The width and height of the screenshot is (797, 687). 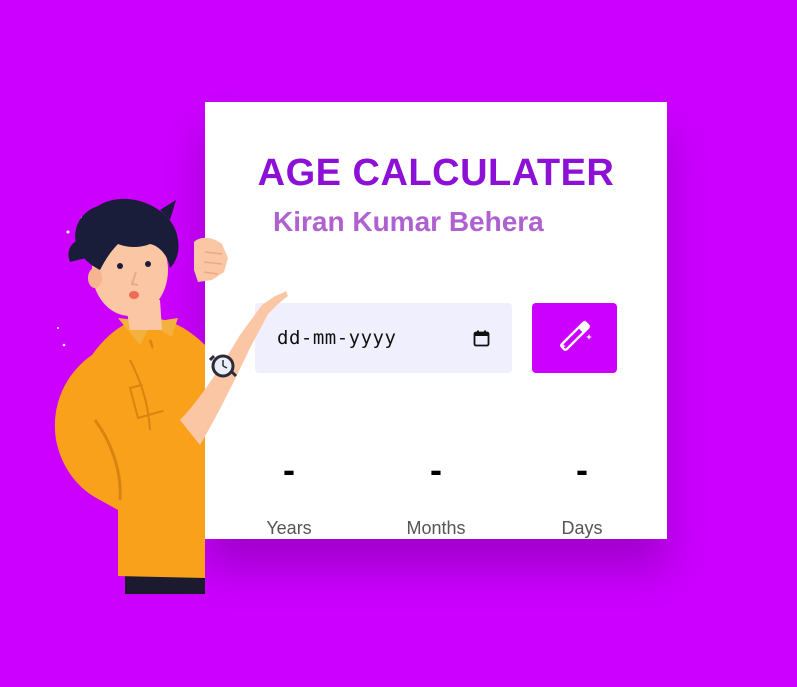 What do you see at coordinates (436, 495) in the screenshot?
I see `months-result: - Months` at bounding box center [436, 495].